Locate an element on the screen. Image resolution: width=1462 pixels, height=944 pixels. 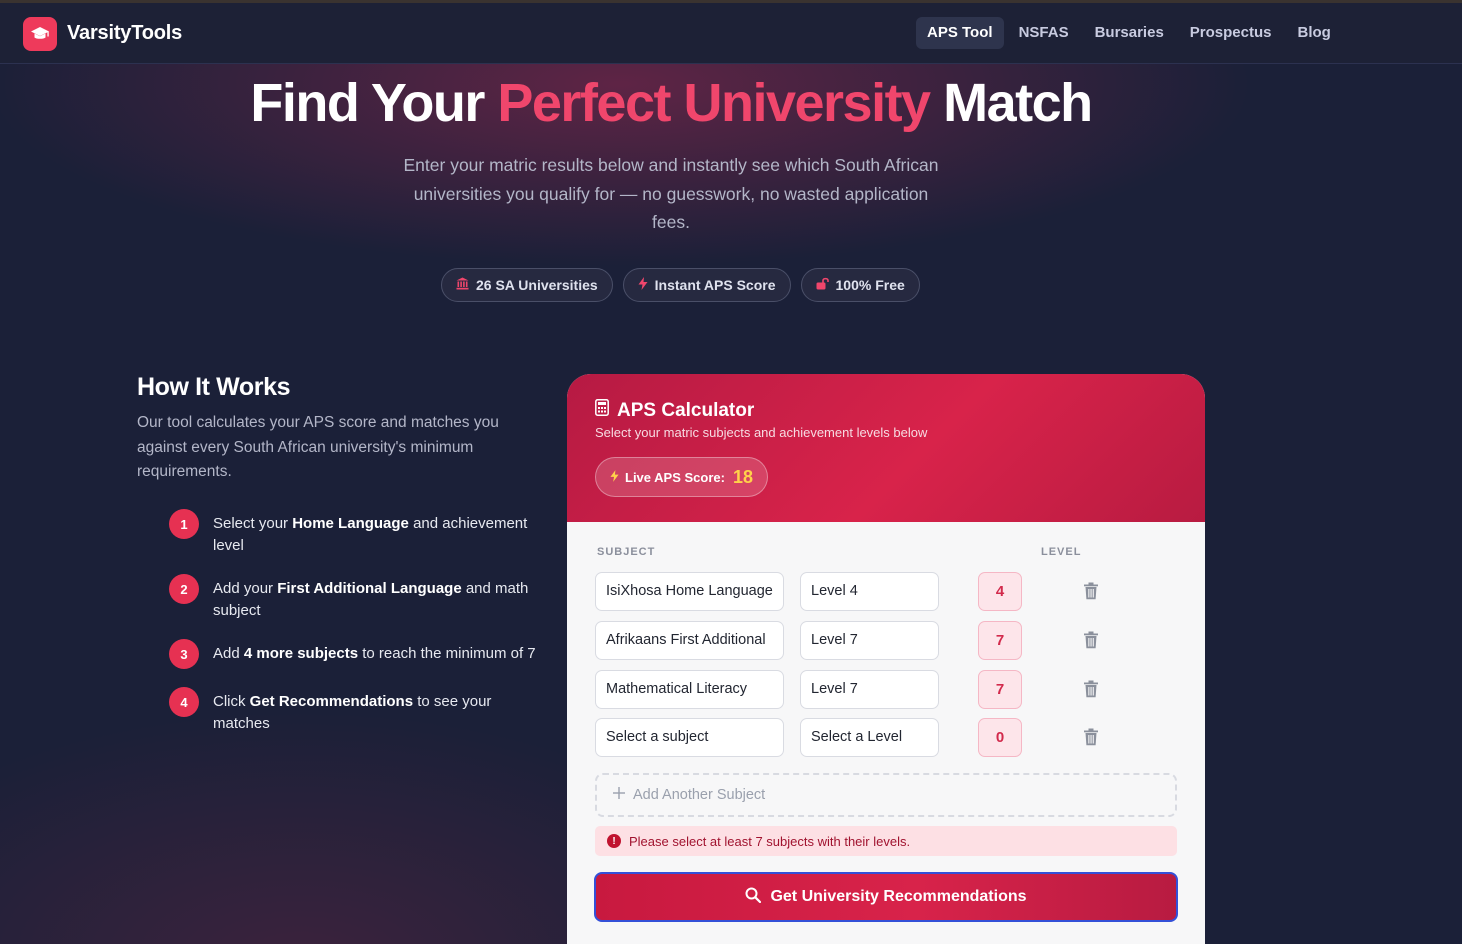
subject-row: Select a subject Select a Level 0 is located at coordinates (886, 738).